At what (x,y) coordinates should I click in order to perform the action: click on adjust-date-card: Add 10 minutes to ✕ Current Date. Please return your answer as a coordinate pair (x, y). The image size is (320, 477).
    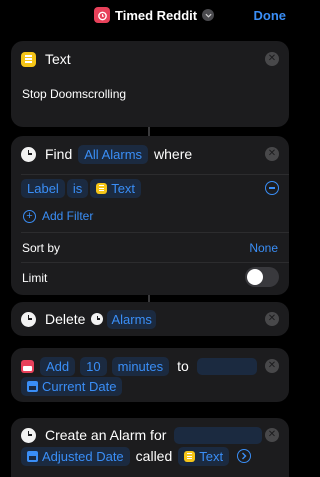
    Looking at the image, I should click on (150, 375).